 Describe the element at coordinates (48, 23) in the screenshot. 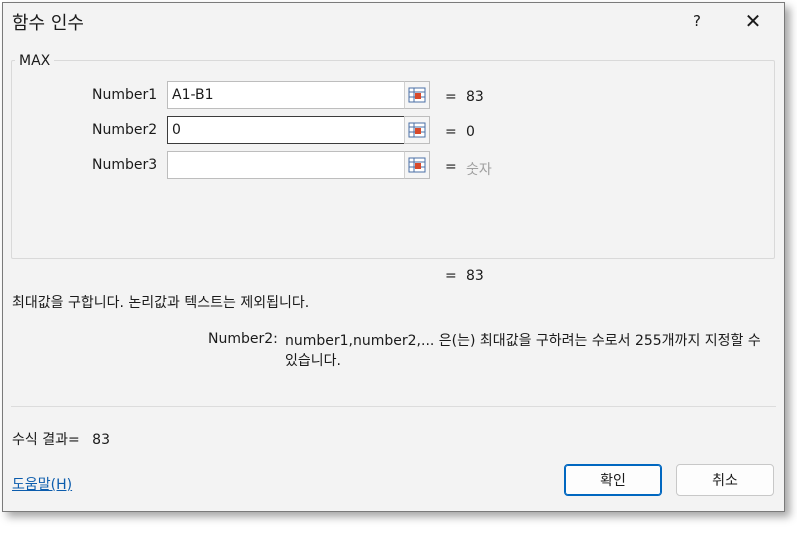

I see `dialog-title: 함수 인수` at that location.